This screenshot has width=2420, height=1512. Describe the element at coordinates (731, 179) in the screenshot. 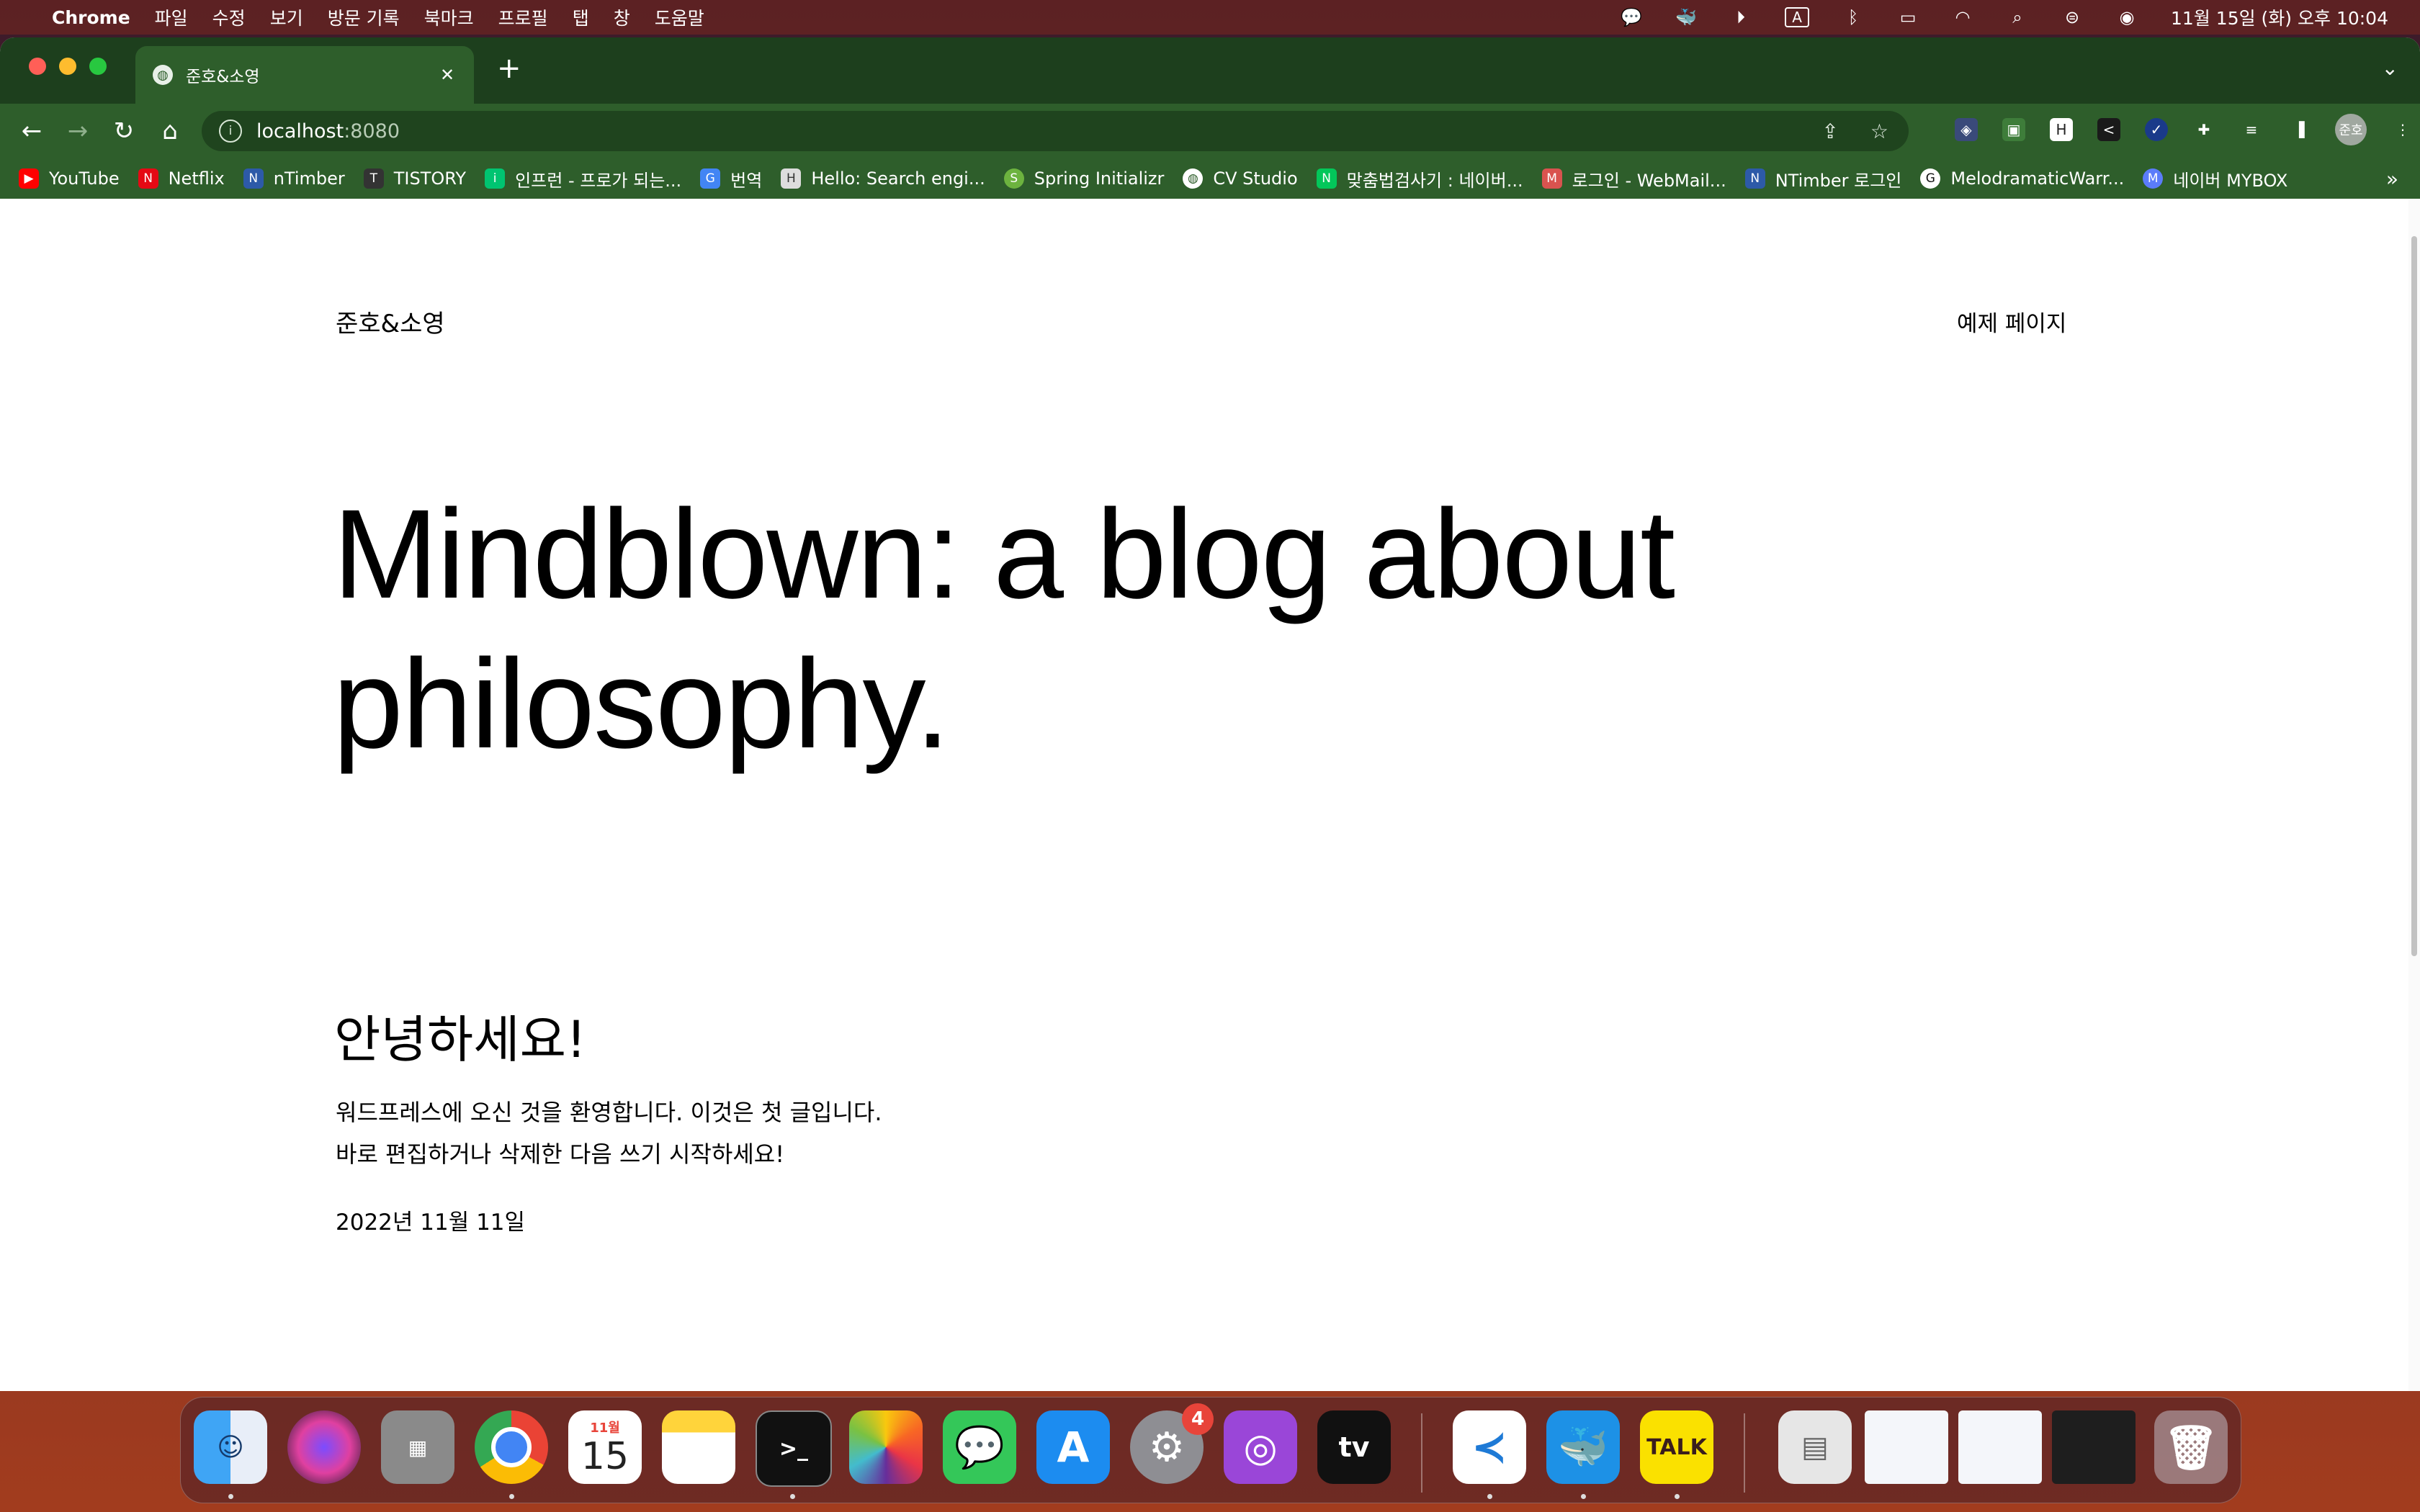

I see `bookmark-item: G 번역` at that location.